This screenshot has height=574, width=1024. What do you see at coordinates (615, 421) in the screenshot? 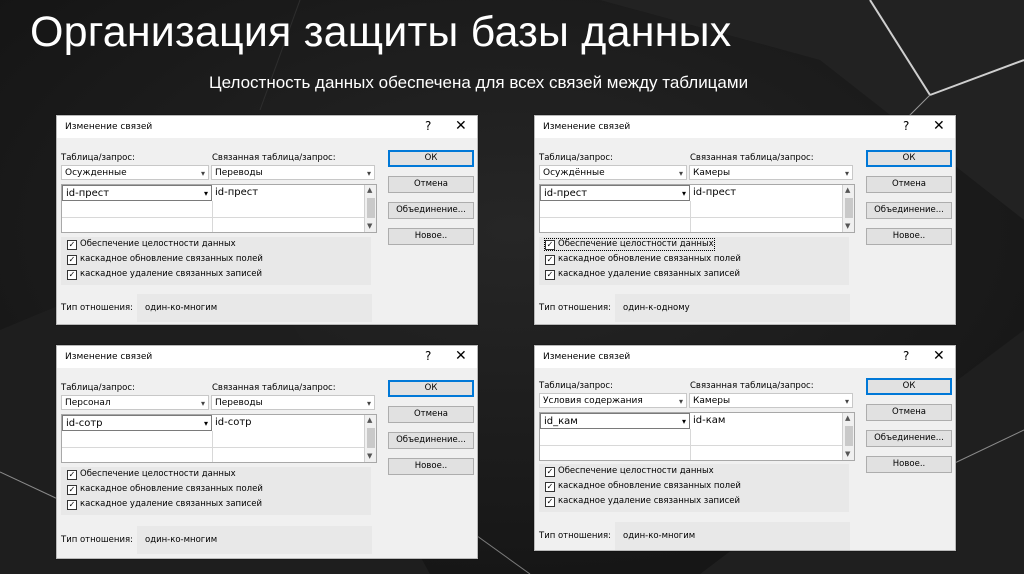
I see `field-left-select: id_кам ▾` at bounding box center [615, 421].